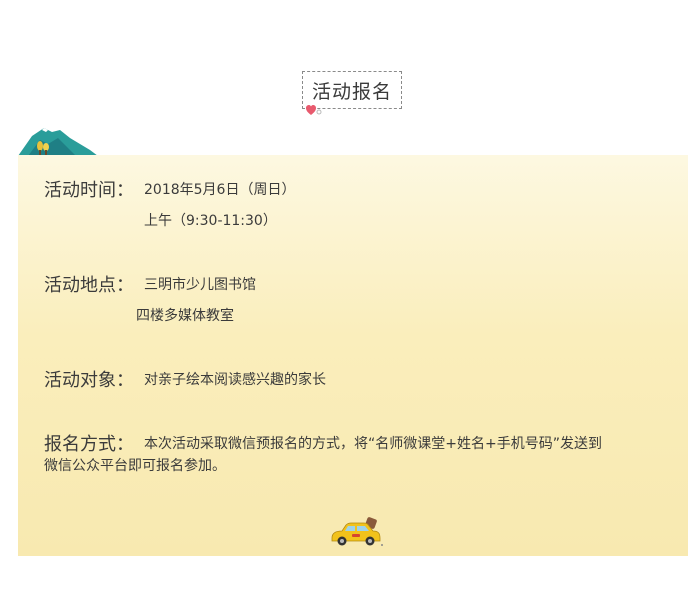 This screenshot has width=689, height=599. What do you see at coordinates (135, 466) in the screenshot?
I see `method-value-line2: 微信公众平台即可报名参加。` at bounding box center [135, 466].